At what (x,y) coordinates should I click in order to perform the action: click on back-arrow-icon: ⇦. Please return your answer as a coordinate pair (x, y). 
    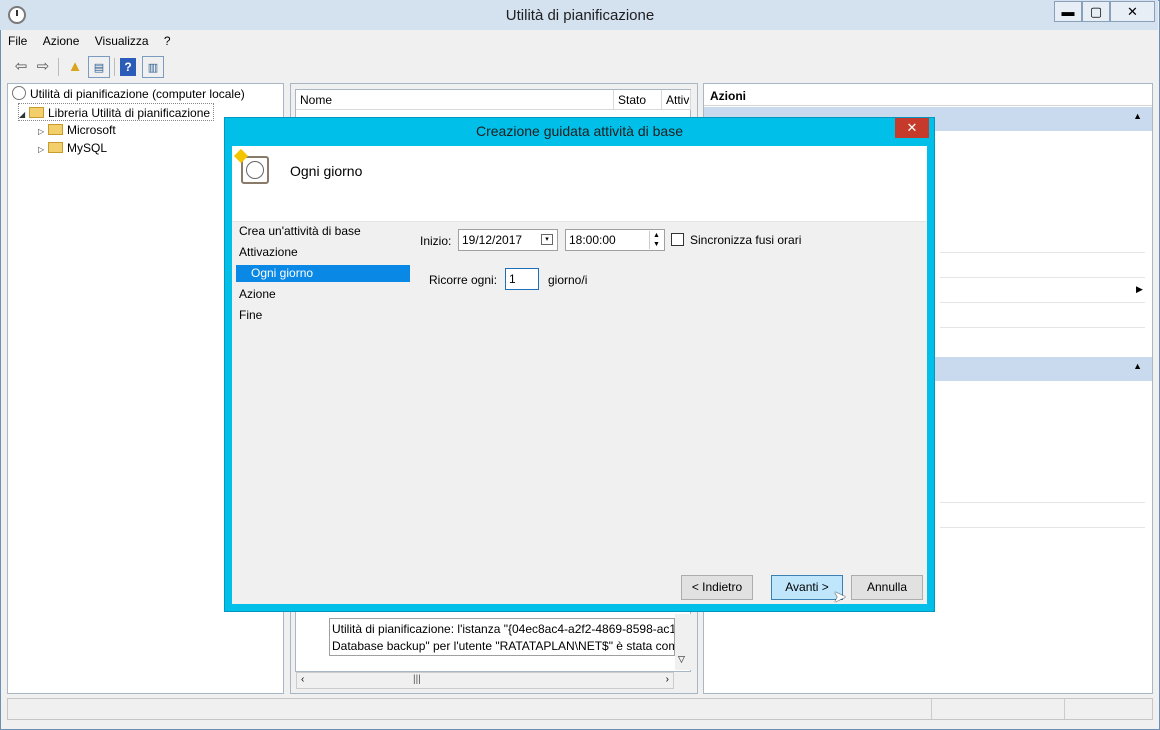
    Looking at the image, I should click on (21, 67).